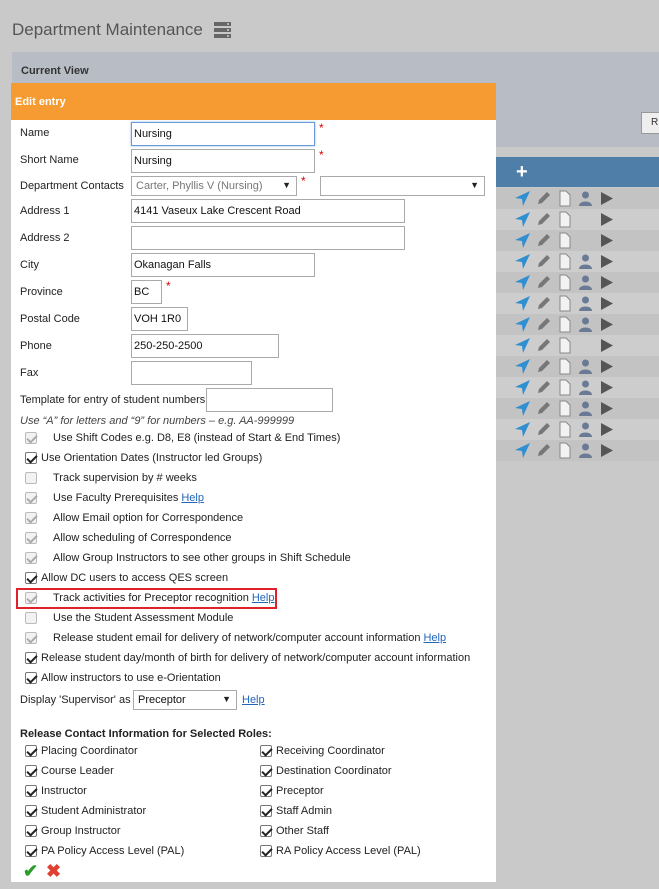 Image resolution: width=659 pixels, height=889 pixels. I want to click on fax-input, so click(191, 373).